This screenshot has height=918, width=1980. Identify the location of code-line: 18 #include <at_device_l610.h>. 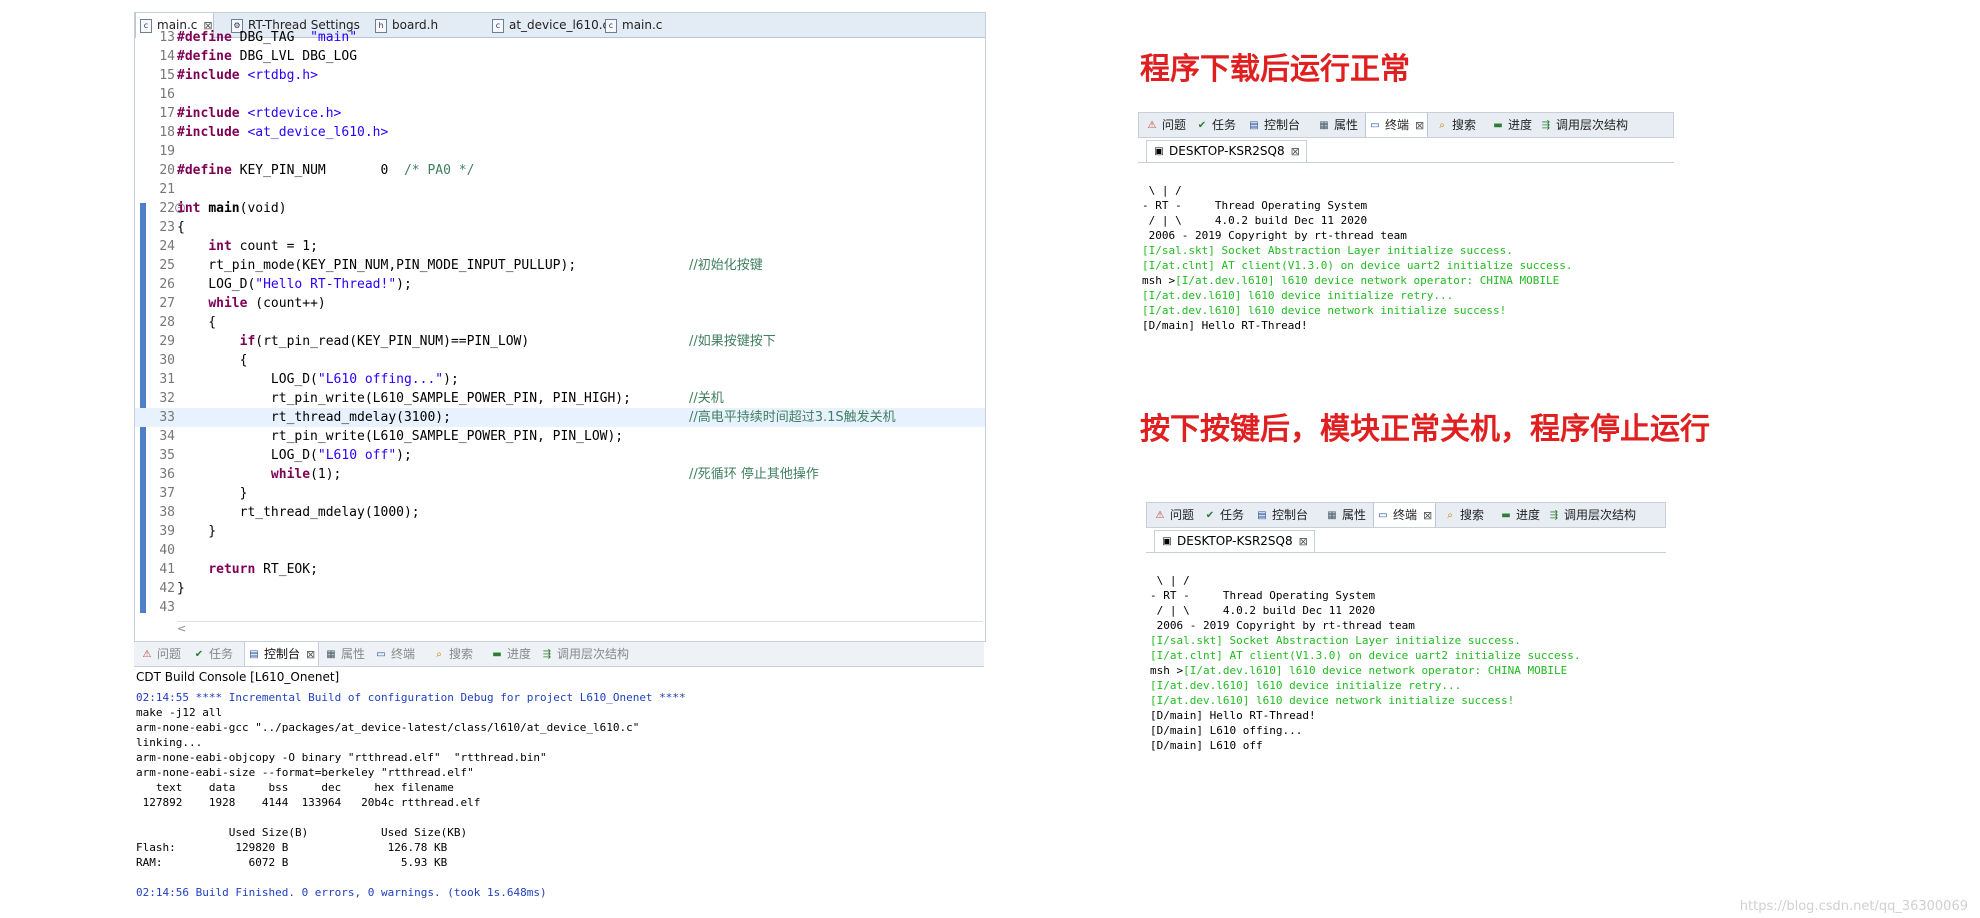
(560, 132).